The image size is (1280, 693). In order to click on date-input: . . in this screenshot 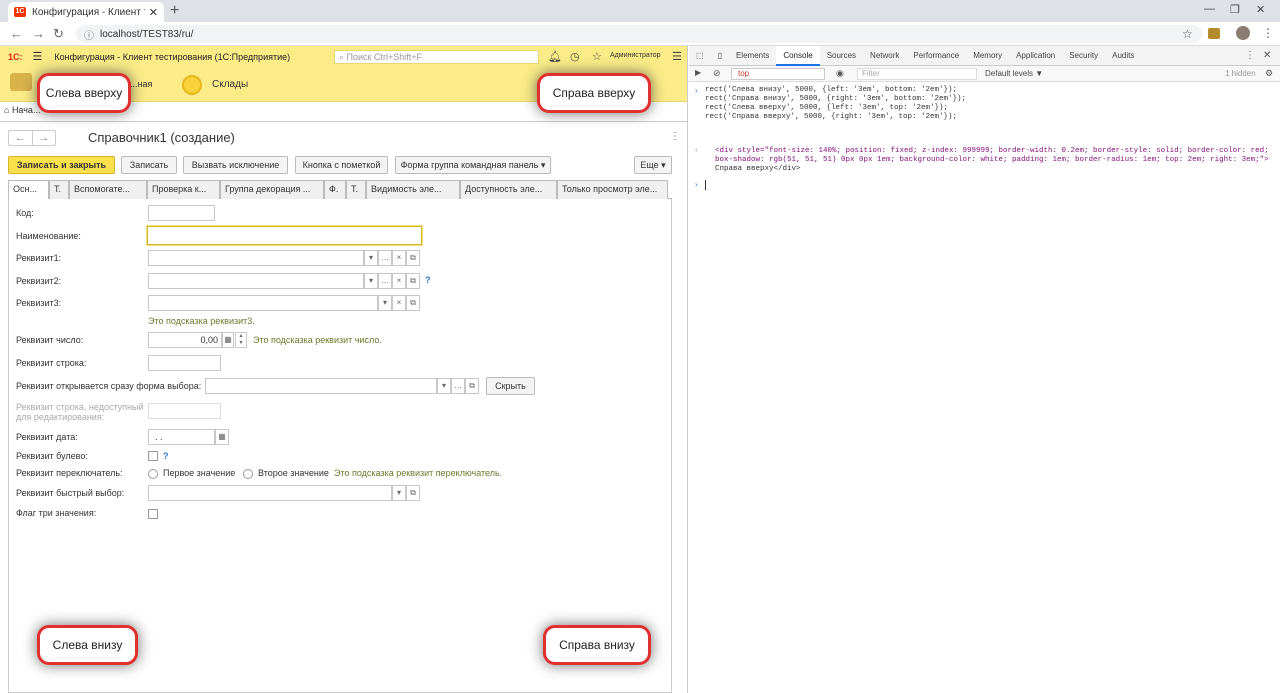, I will do `click(181, 437)`.